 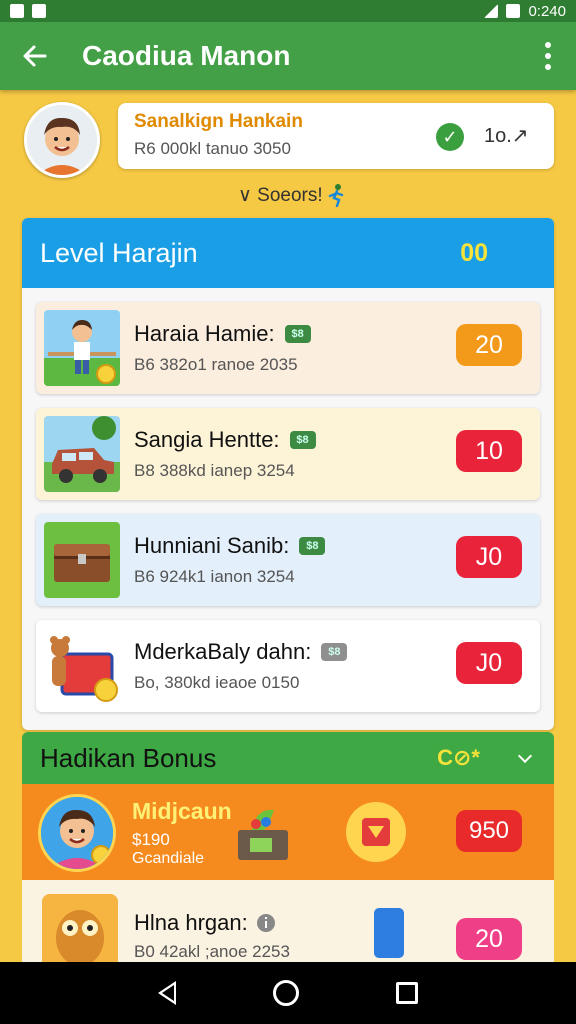 What do you see at coordinates (191, 922) in the screenshot?
I see `bonus-item-title-label: Hlna hrgan:` at bounding box center [191, 922].